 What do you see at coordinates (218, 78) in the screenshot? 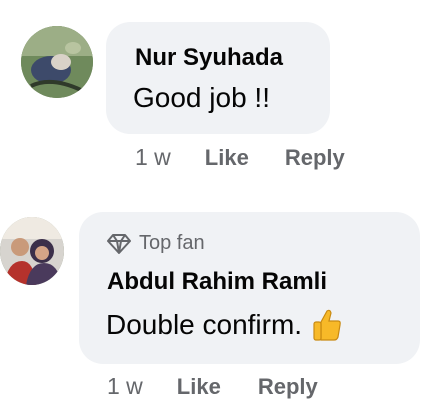
I see `comment-bubble` at bounding box center [218, 78].